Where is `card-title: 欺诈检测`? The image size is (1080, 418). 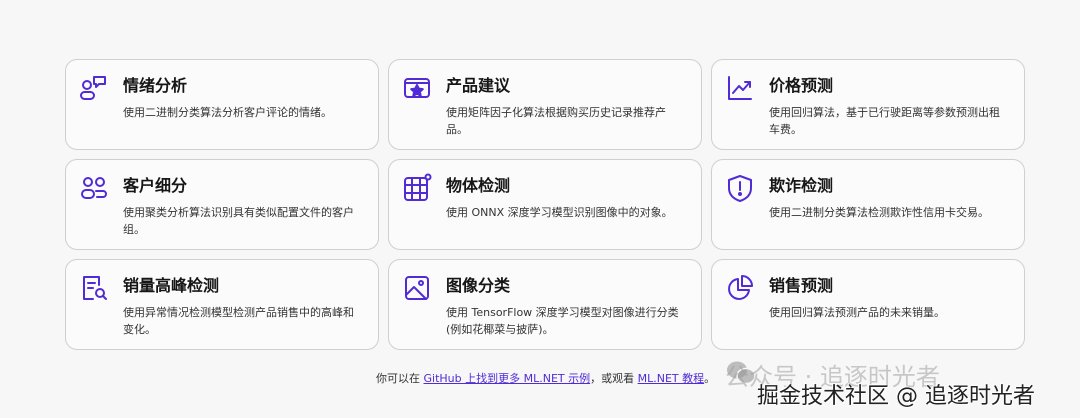 card-title: 欺诈检测 is located at coordinates (801, 185).